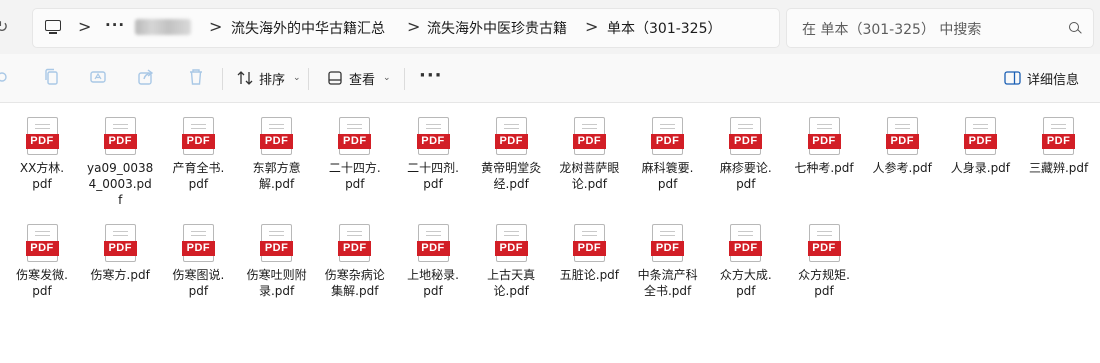 This screenshot has width=1100, height=363. What do you see at coordinates (433, 176) in the screenshot?
I see `file-name: 二十四剂. pdf` at bounding box center [433, 176].